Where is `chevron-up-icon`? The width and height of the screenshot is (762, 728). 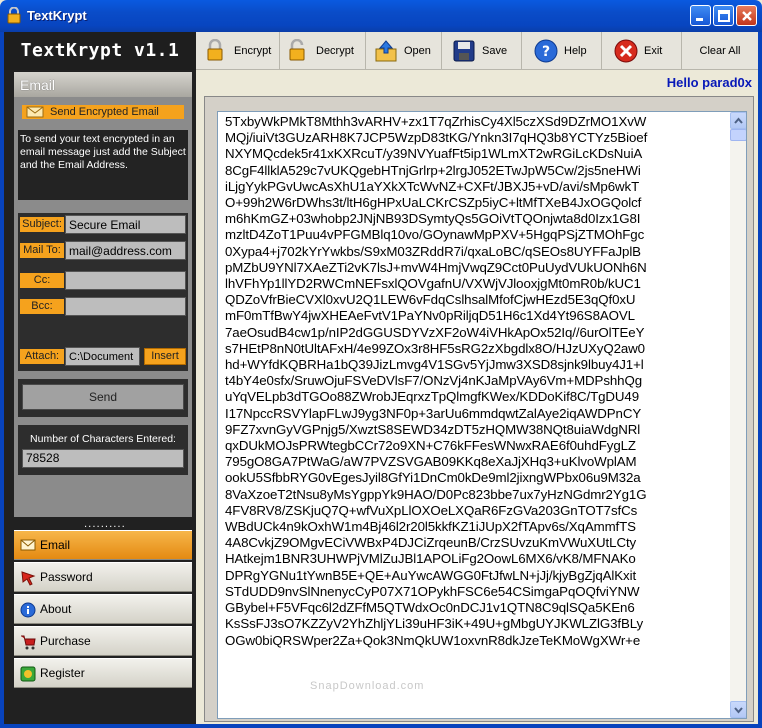 chevron-up-icon is located at coordinates (738, 120).